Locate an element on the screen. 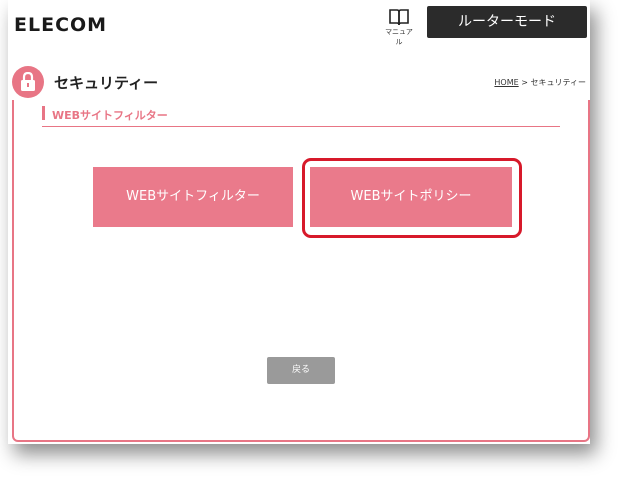  highlight-outline is located at coordinates (412, 198).